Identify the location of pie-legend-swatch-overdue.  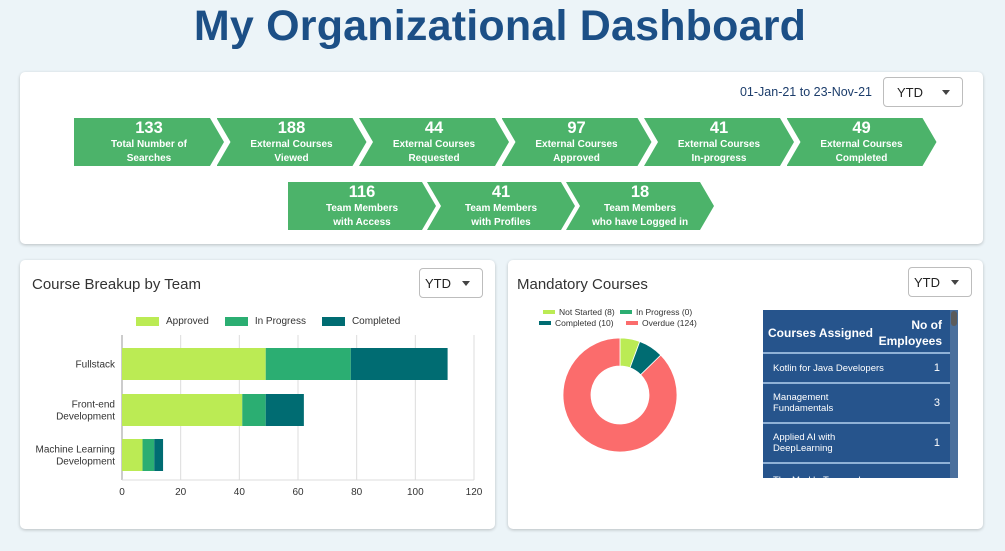
(632, 323).